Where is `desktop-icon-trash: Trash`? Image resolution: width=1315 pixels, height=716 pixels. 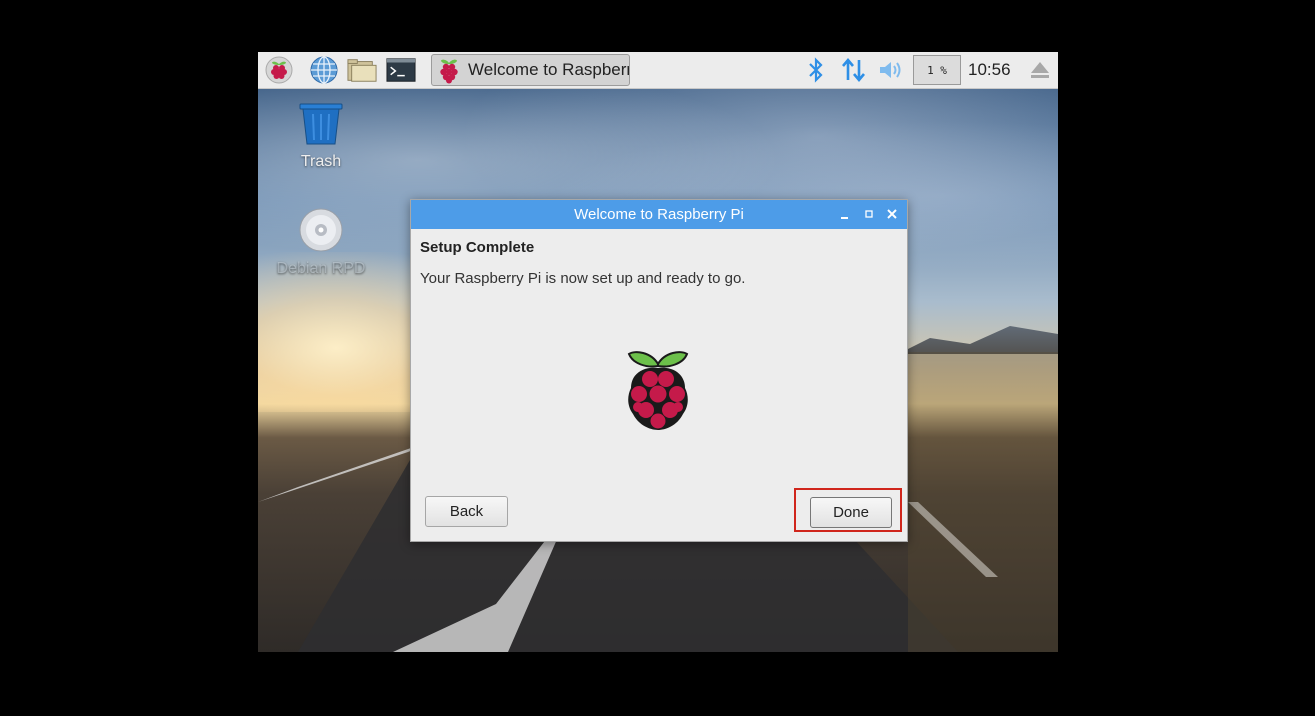
desktop-icon-trash: Trash is located at coordinates (321, 136).